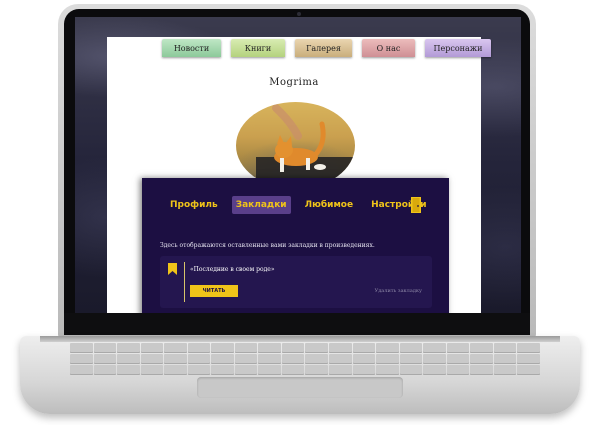 This screenshot has height=425, width=600. I want to click on tab-bookmarks: Закладки, so click(261, 205).